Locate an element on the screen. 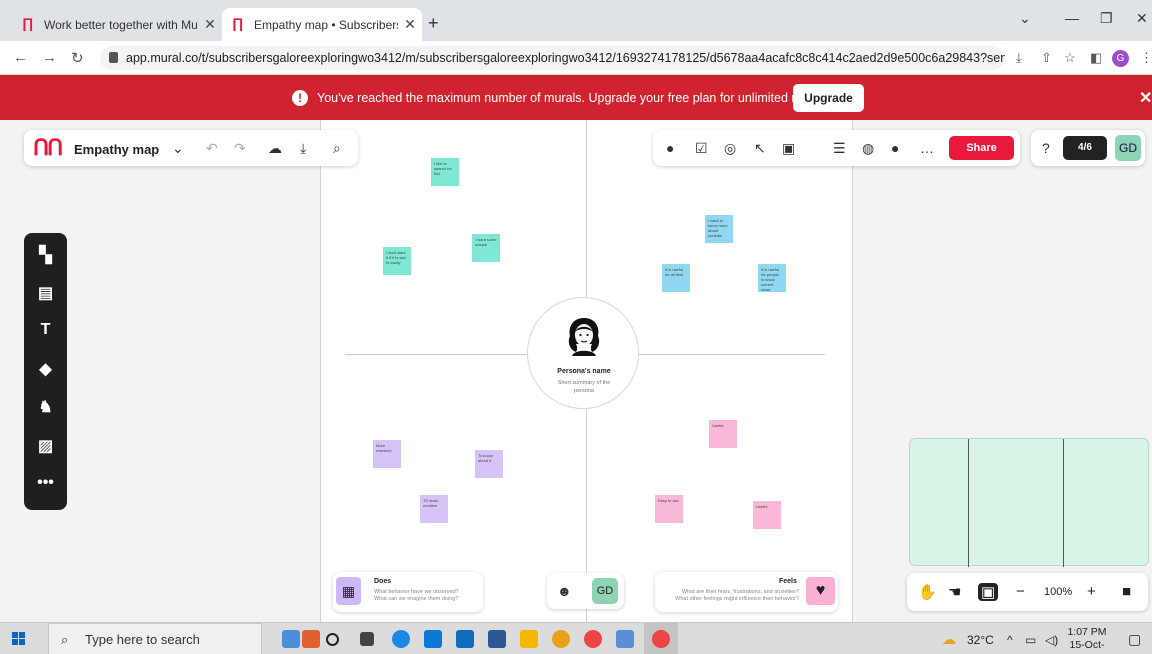 This screenshot has width=1152, height=654. undo-icon: ↶ is located at coordinates (212, 148).